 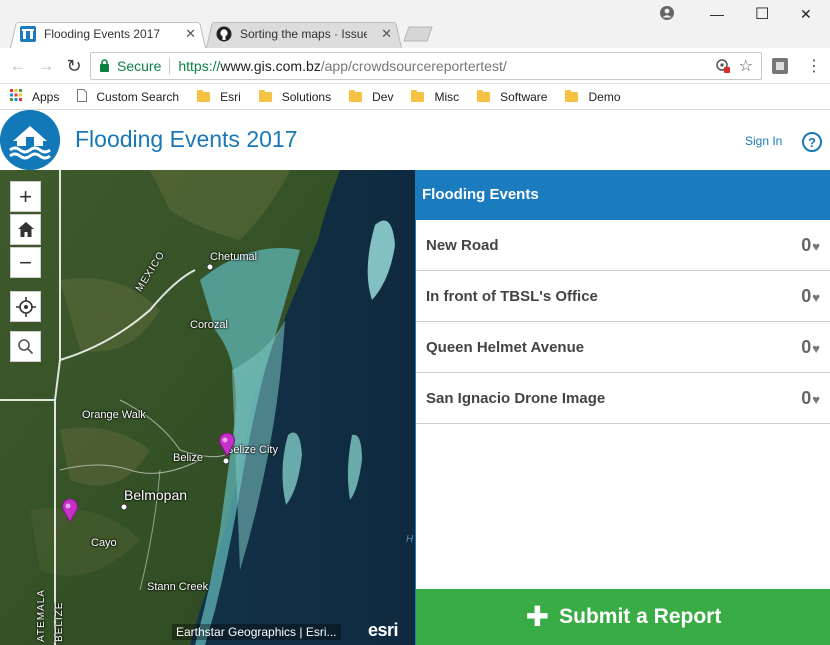 What do you see at coordinates (516, 398) in the screenshot?
I see `event-name: San Ignacio Drone Image` at bounding box center [516, 398].